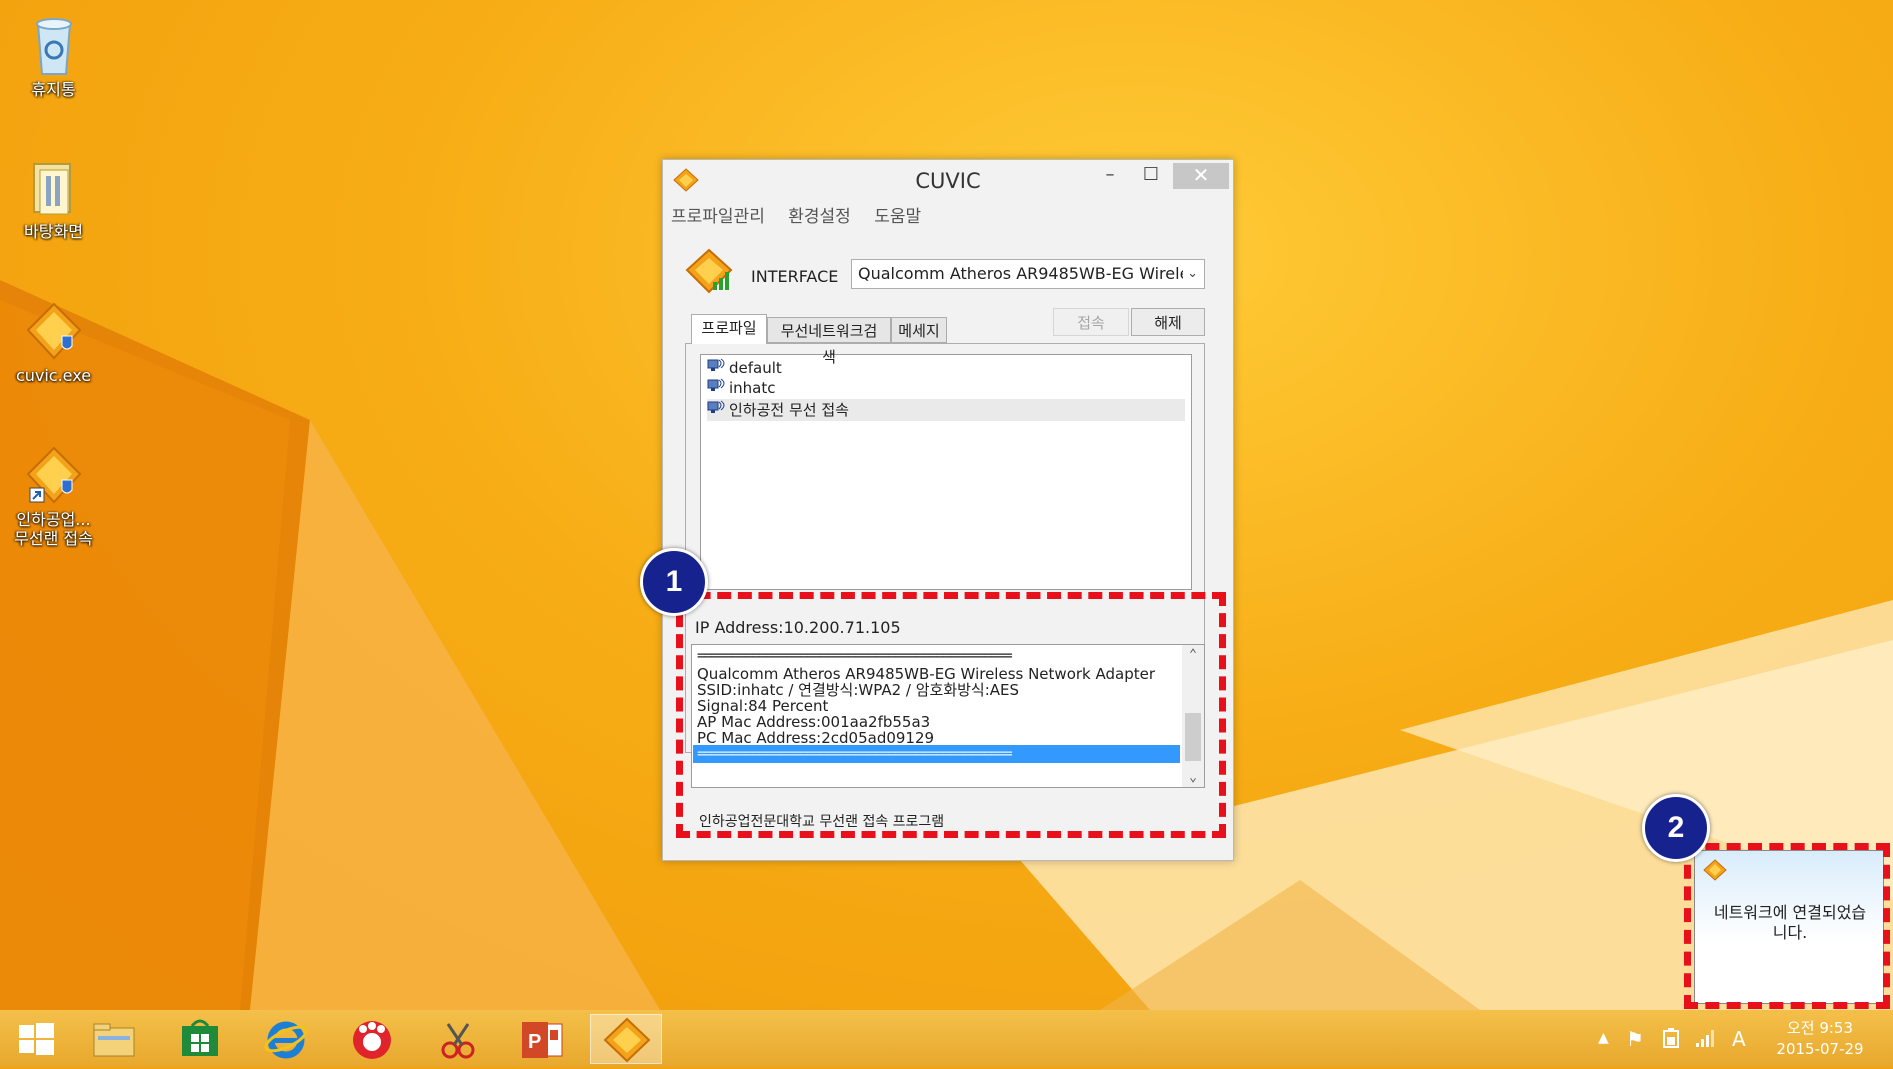 The height and width of the screenshot is (1069, 1893). I want to click on interface-logo-icon, so click(710, 274).